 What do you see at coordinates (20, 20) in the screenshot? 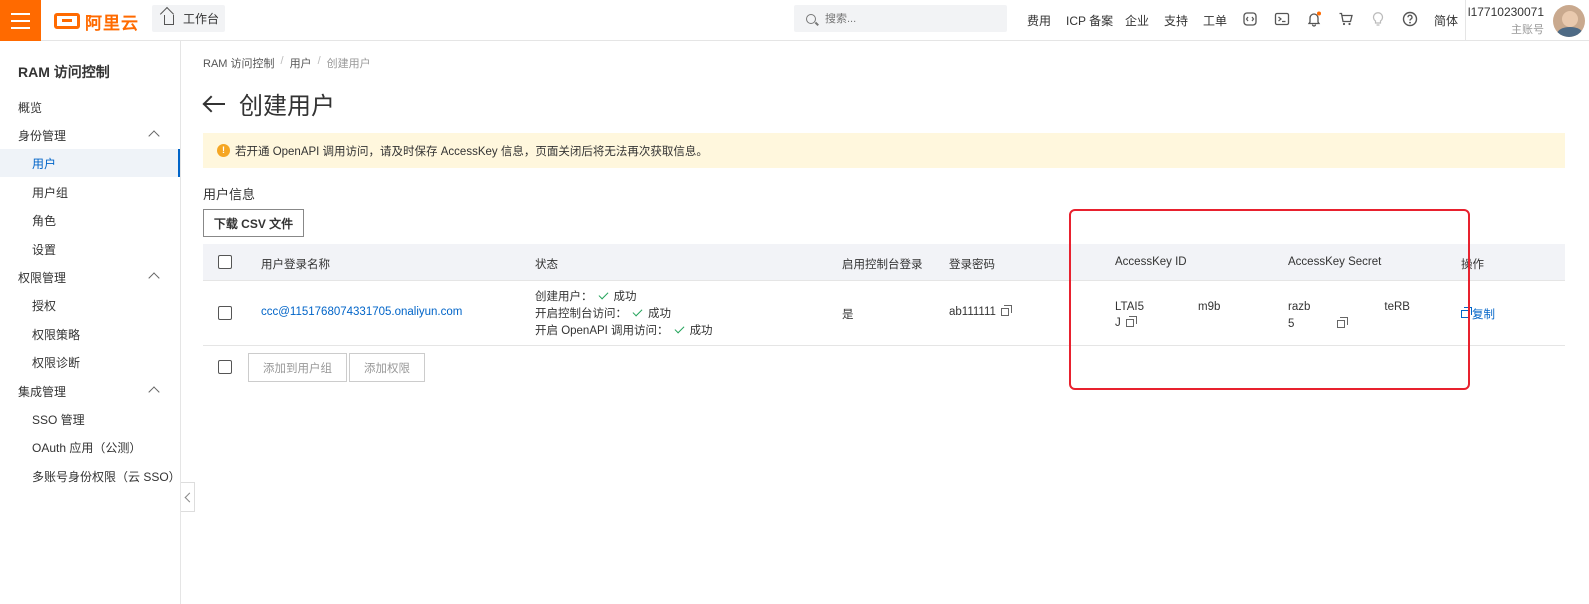
I see `hamburger-menu-icon` at bounding box center [20, 20].